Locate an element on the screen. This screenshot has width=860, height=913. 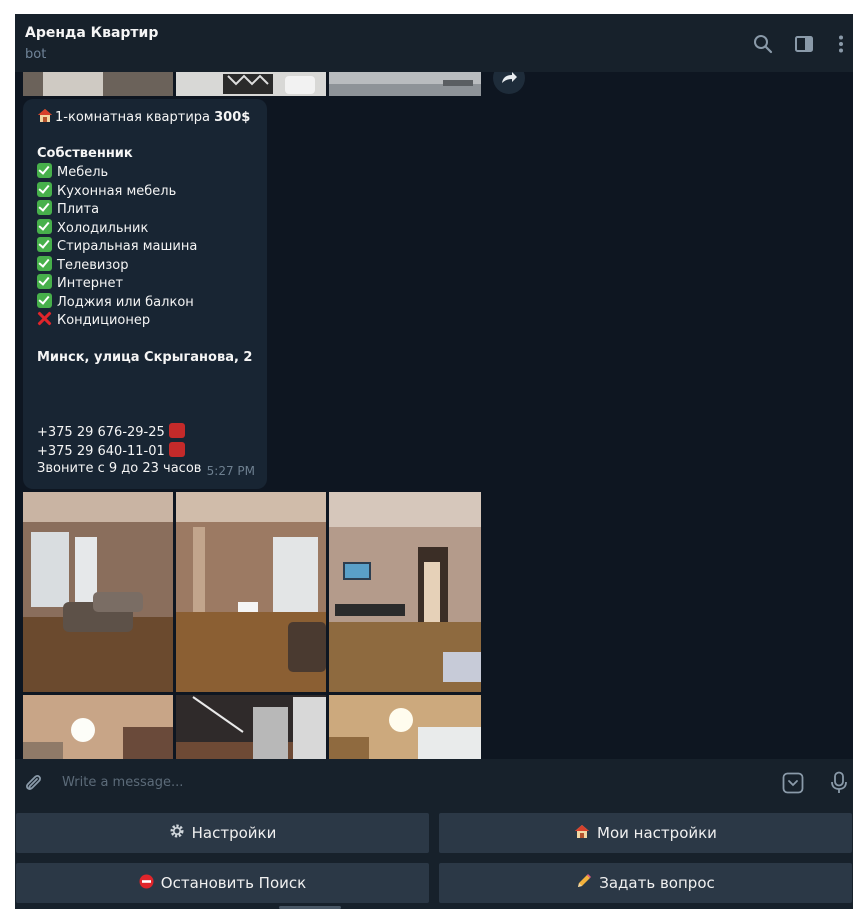
stop-search-button: Остановить Поиск is located at coordinates (222, 883).